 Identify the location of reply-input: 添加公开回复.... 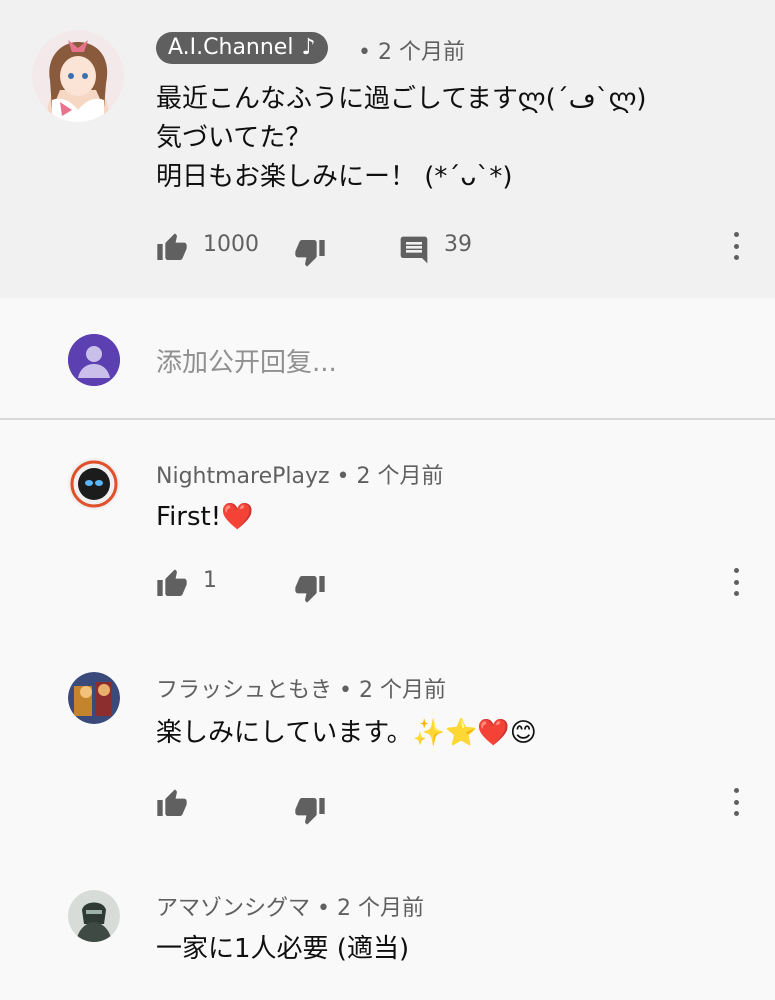
(246, 360).